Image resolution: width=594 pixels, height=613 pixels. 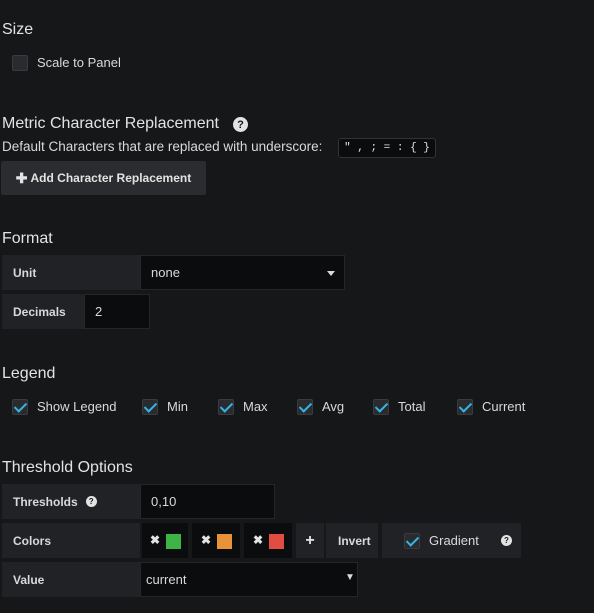 I want to click on decimals-label: Decimals, so click(x=43, y=311).